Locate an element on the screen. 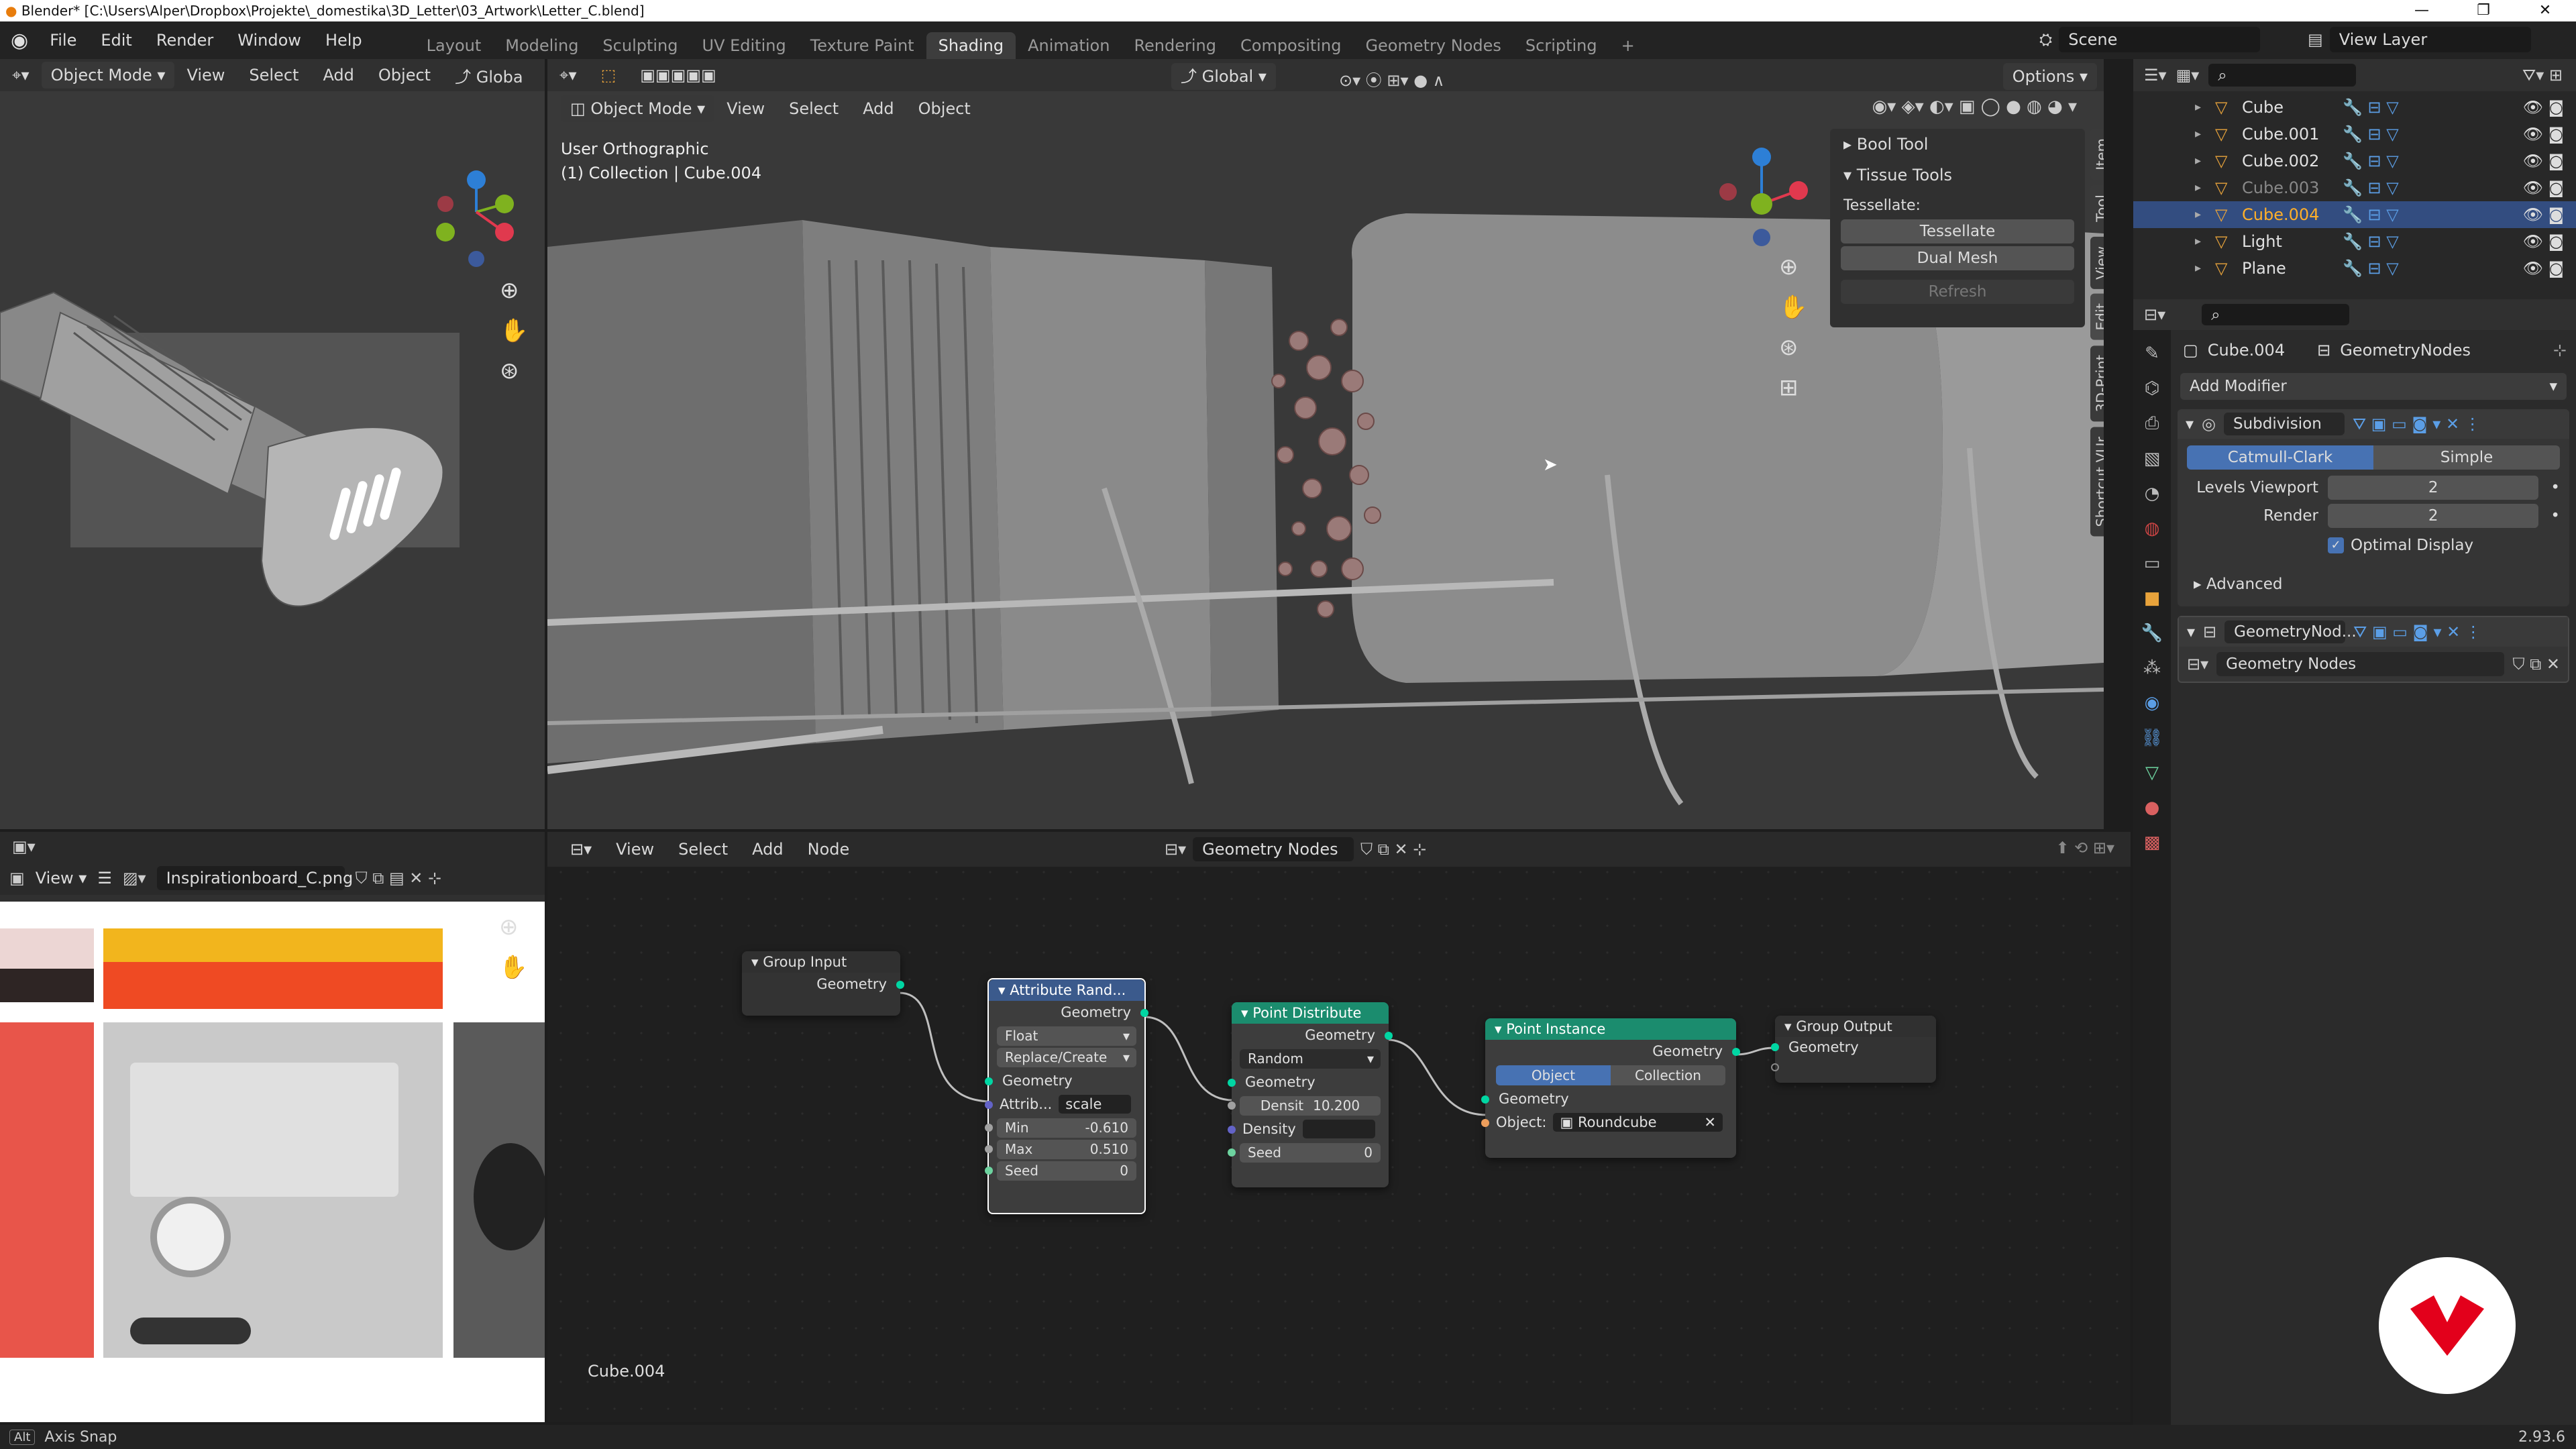 This screenshot has height=1449, width=2576. left-mode-select: Object Mode ▾ is located at coordinates (108, 75).